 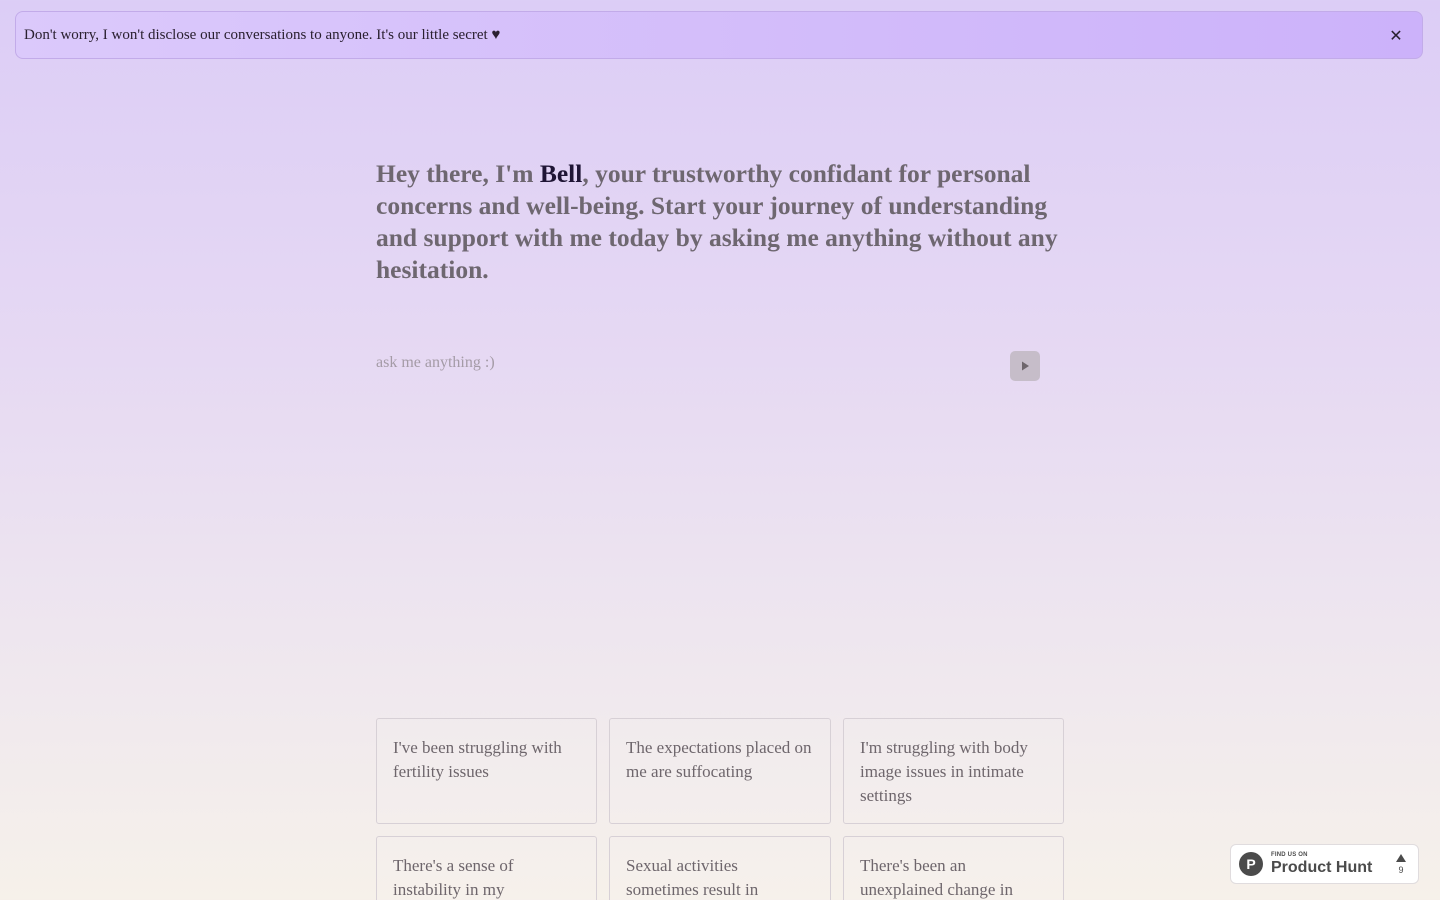 I want to click on vote-count: 9, so click(x=1401, y=869).